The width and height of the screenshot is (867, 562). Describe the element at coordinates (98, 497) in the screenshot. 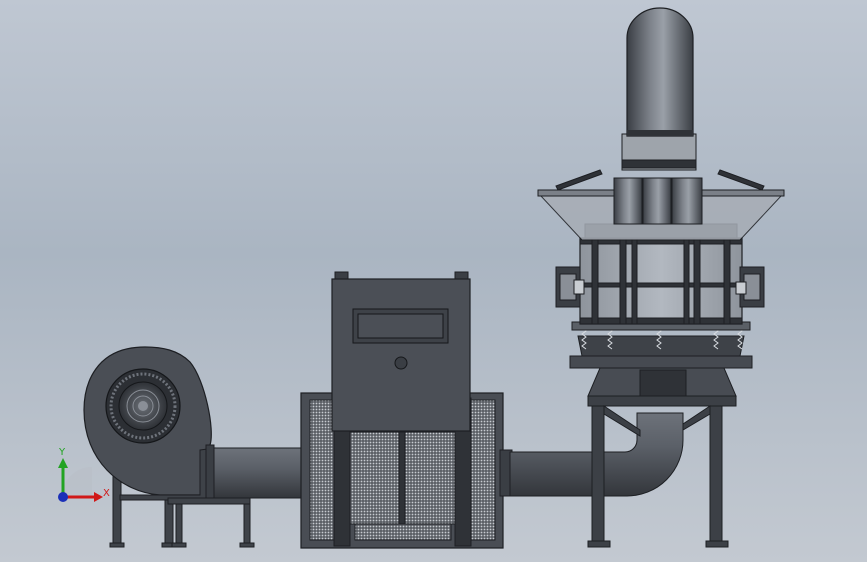

I see `x-axis-arrowhead` at that location.